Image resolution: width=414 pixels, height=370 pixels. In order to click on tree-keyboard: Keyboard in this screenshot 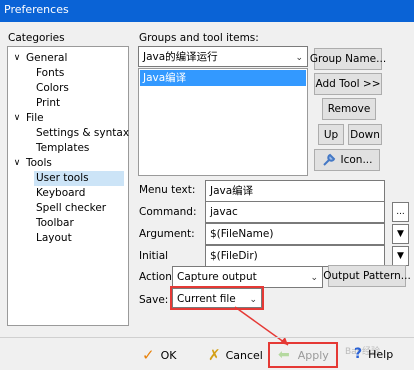, I will do `click(60, 193)`.